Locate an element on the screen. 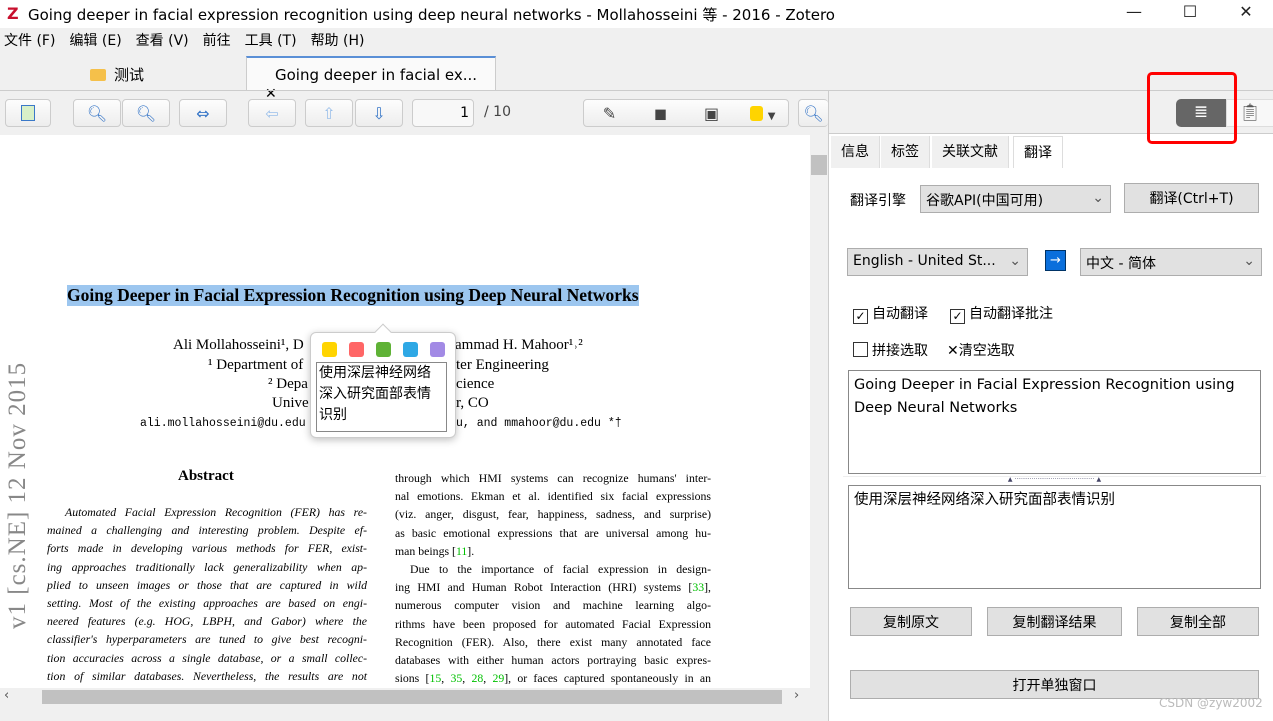 The width and height of the screenshot is (1273, 721). auto-translate-checkbox: ✓ 自动翻译 is located at coordinates (890, 313).